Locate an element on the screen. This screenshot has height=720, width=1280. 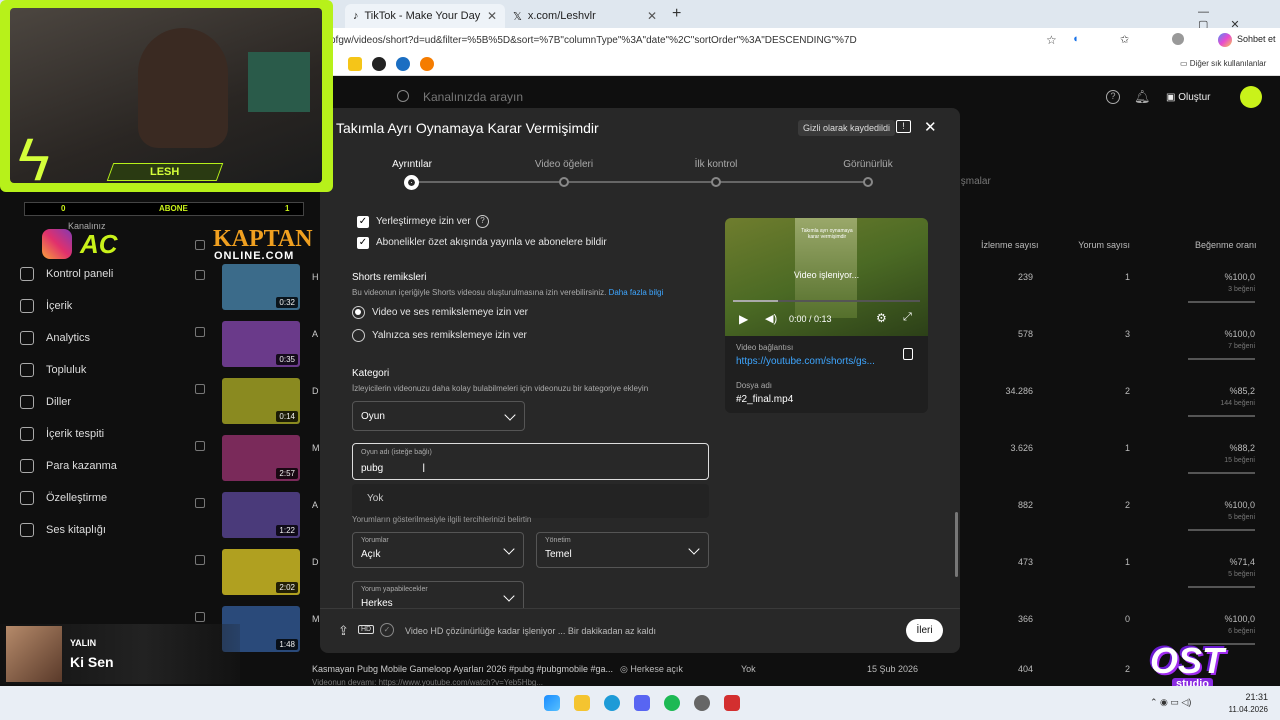
video-thumbnail: 2:02 is located at coordinates (261, 572).